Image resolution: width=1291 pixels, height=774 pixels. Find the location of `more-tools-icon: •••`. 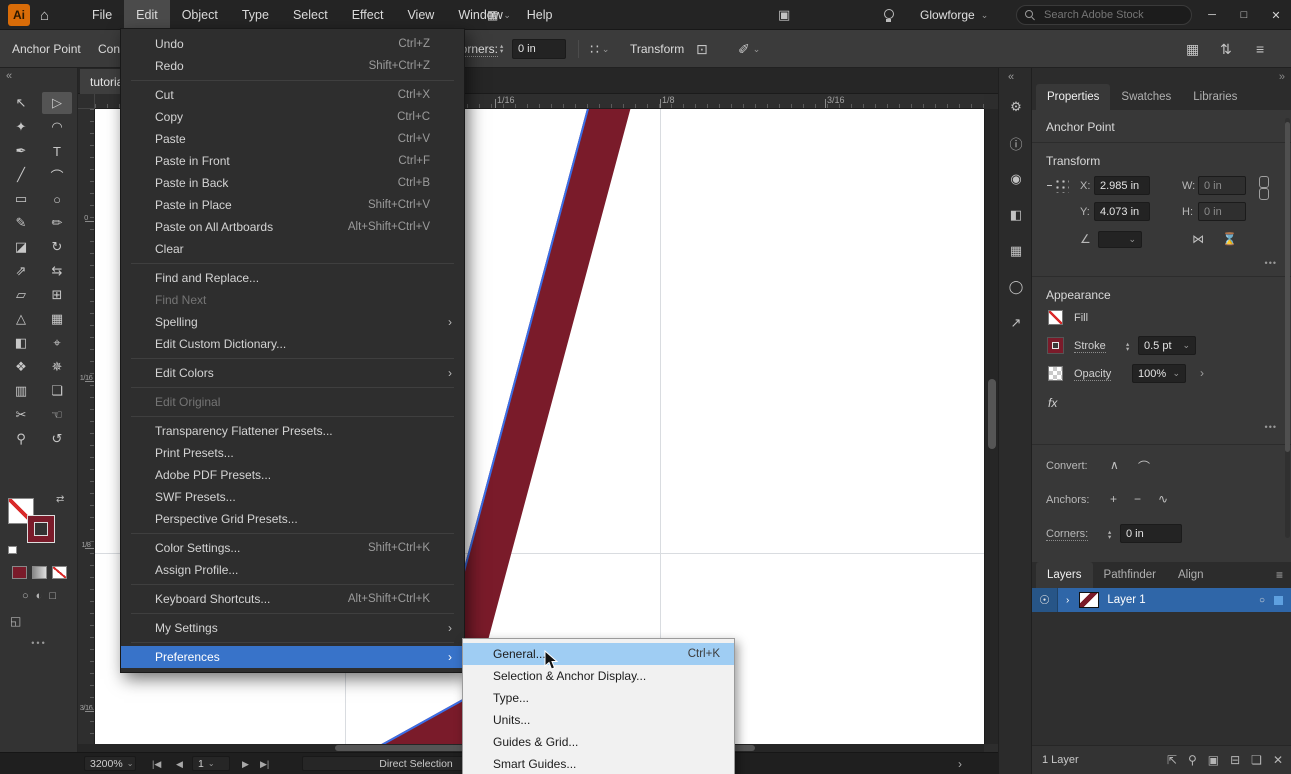

more-tools-icon: ••• is located at coordinates (39, 643).